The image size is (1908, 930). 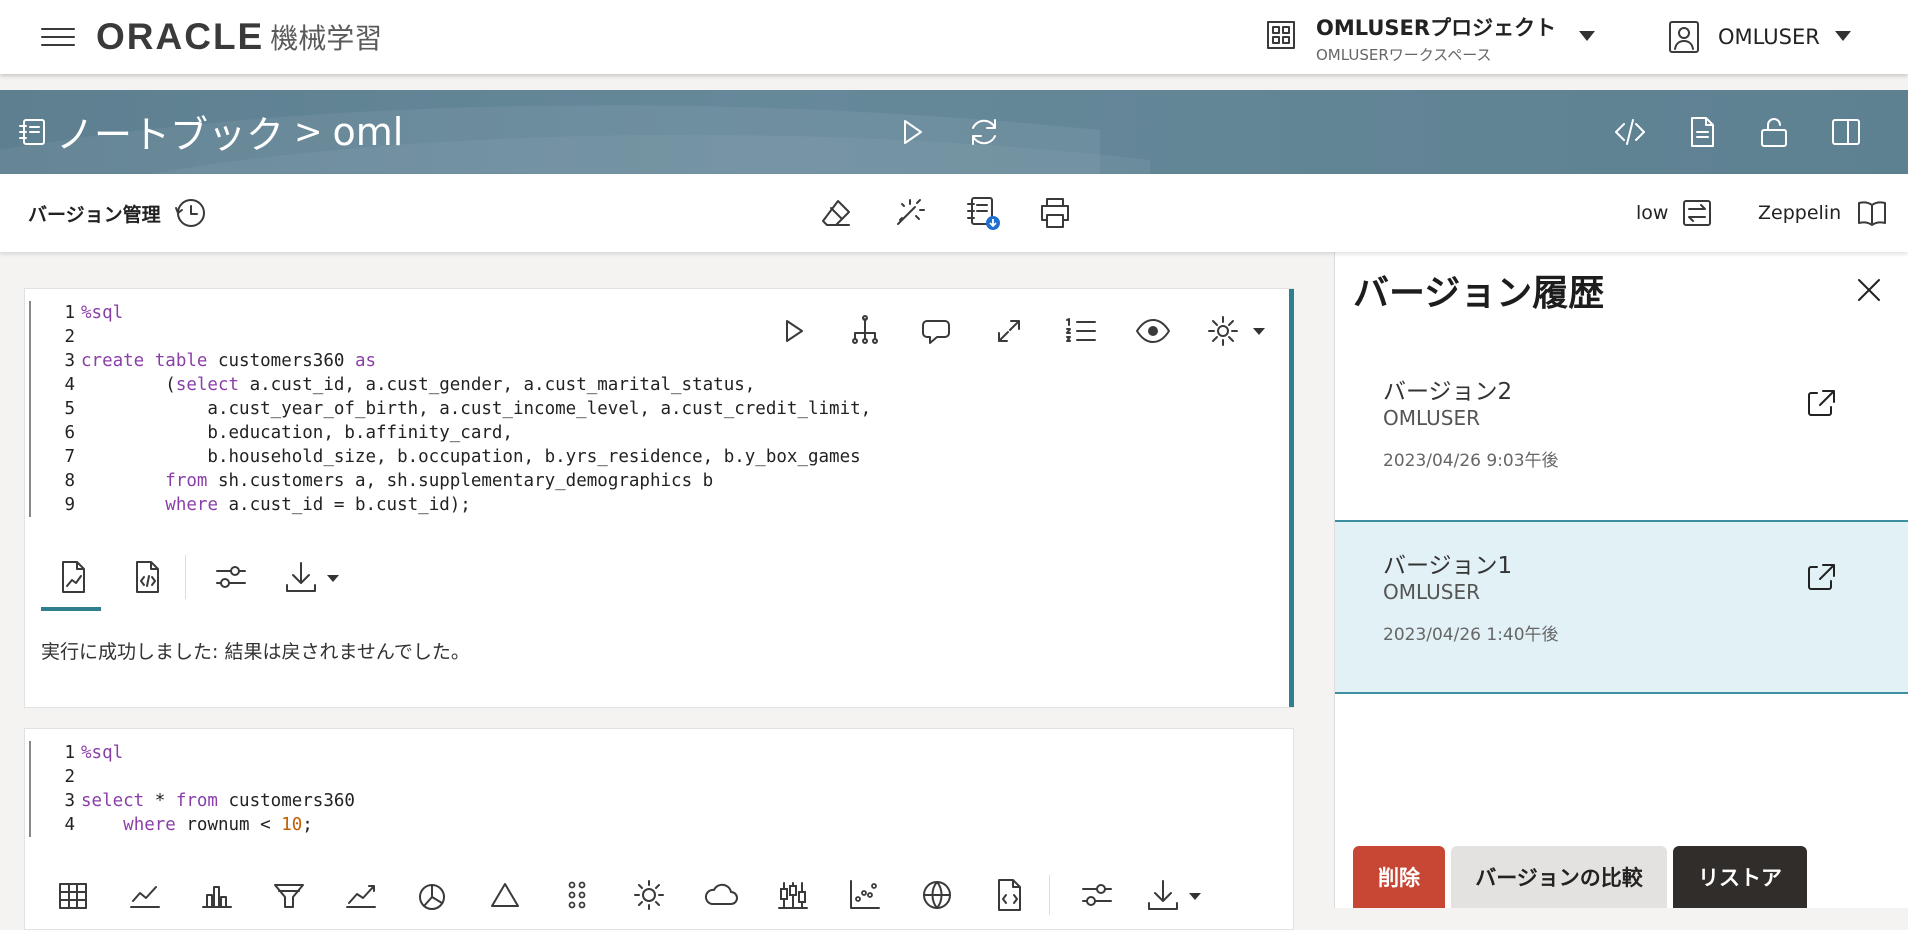 I want to click on line-chart-icon, so click(x=145, y=895).